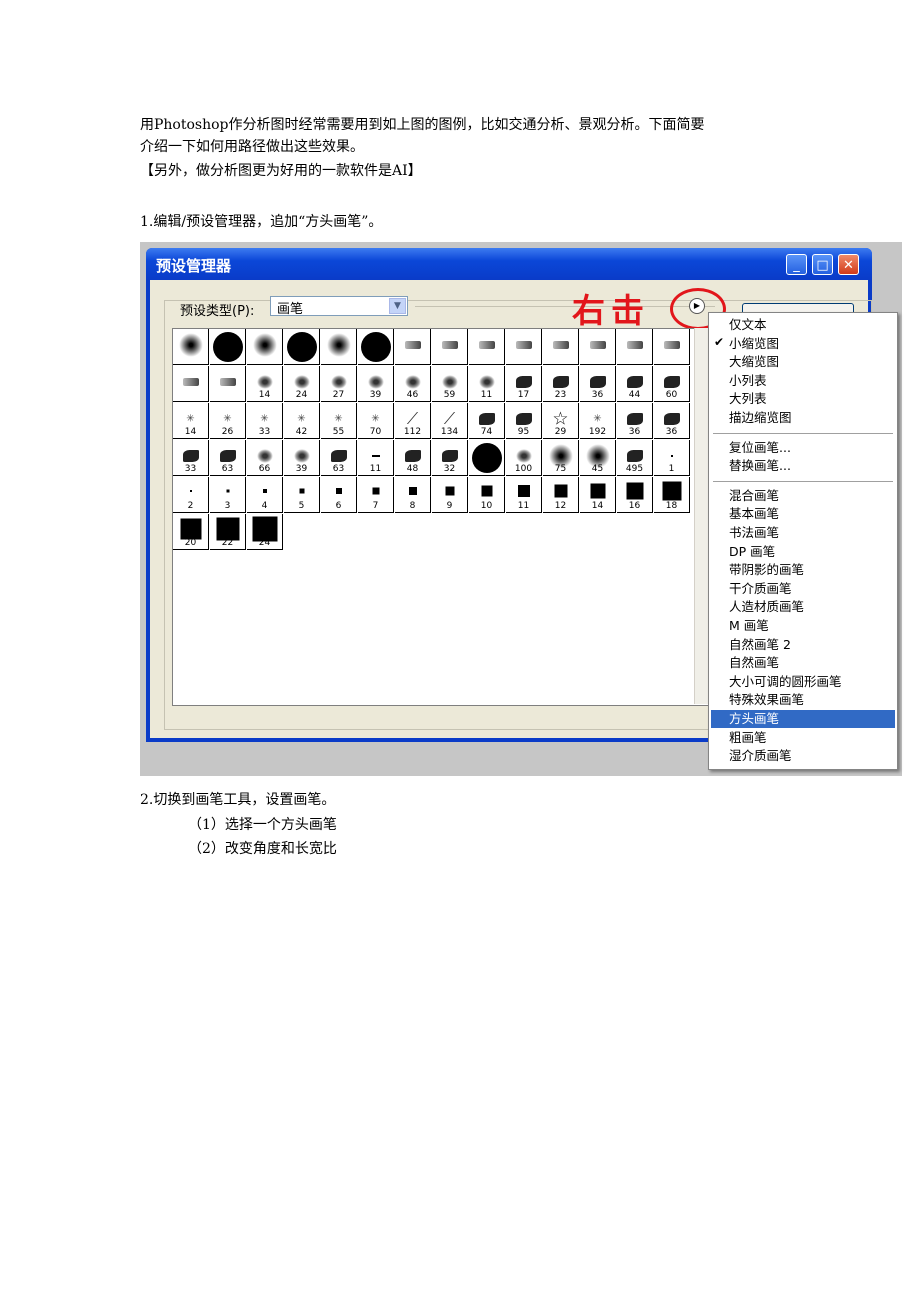 Image resolution: width=920 pixels, height=1302 pixels. I want to click on brush-preset-cell: 23, so click(561, 384).